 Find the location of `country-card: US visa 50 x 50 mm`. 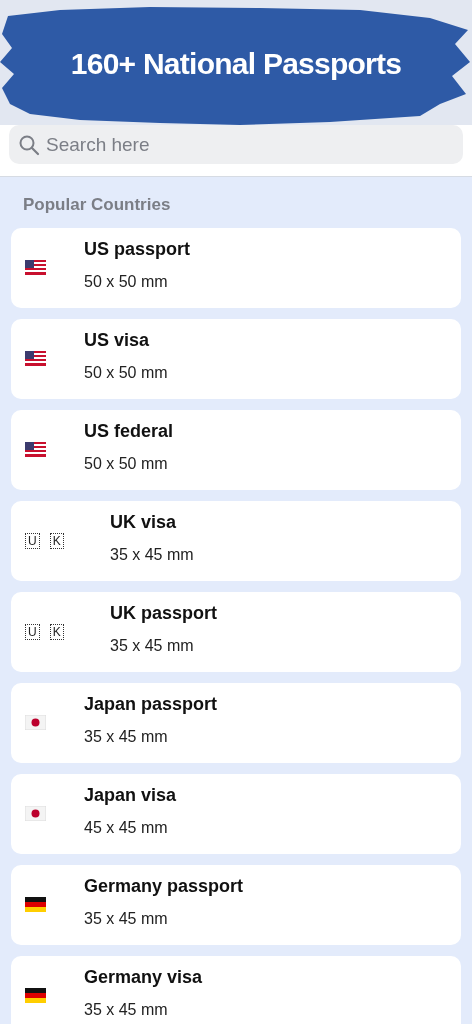

country-card: US visa 50 x 50 mm is located at coordinates (236, 358).